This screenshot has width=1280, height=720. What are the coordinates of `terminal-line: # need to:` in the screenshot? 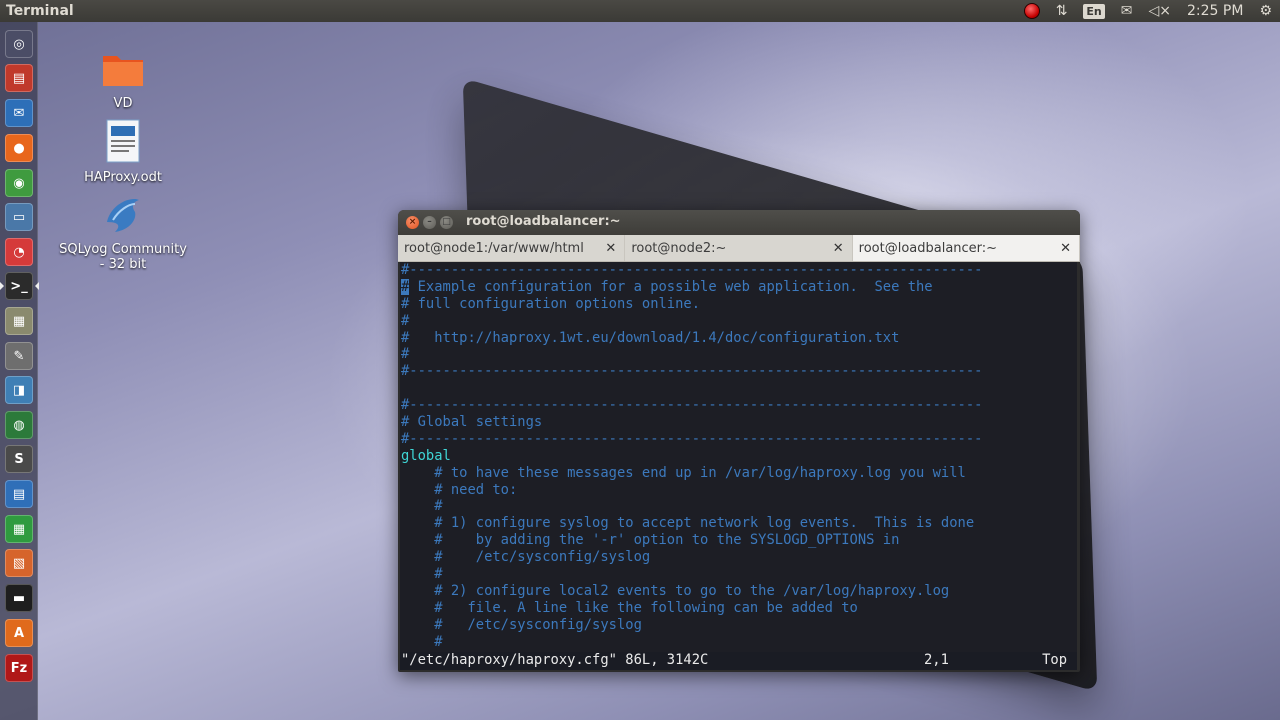 It's located at (459, 489).